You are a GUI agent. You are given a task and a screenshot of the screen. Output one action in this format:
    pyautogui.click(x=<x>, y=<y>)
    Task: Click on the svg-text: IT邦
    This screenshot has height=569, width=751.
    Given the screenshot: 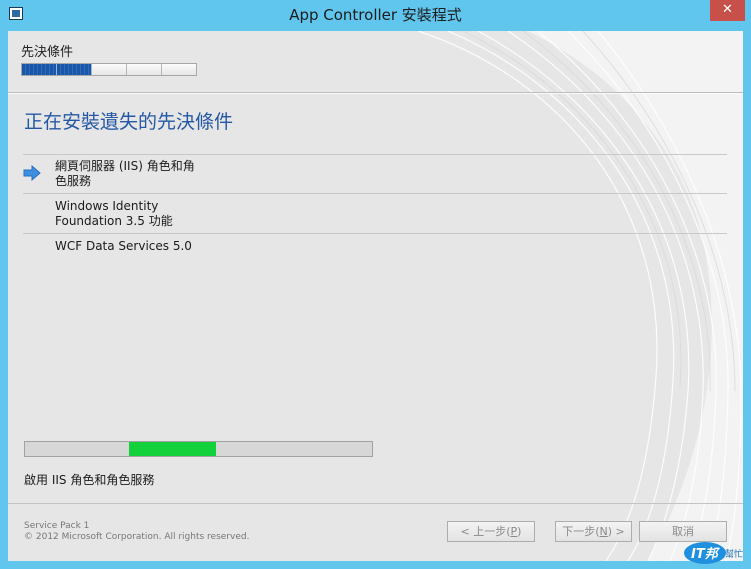 What is the action you would take?
    pyautogui.click(x=706, y=554)
    